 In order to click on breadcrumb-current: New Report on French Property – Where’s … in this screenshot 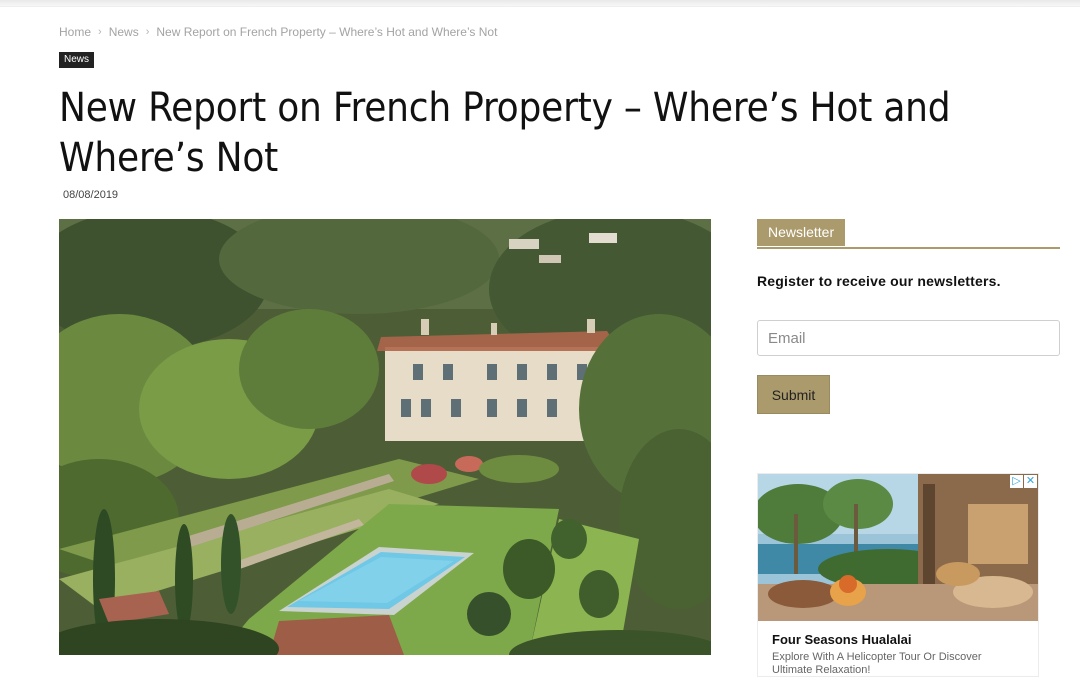, I will do `click(326, 32)`.